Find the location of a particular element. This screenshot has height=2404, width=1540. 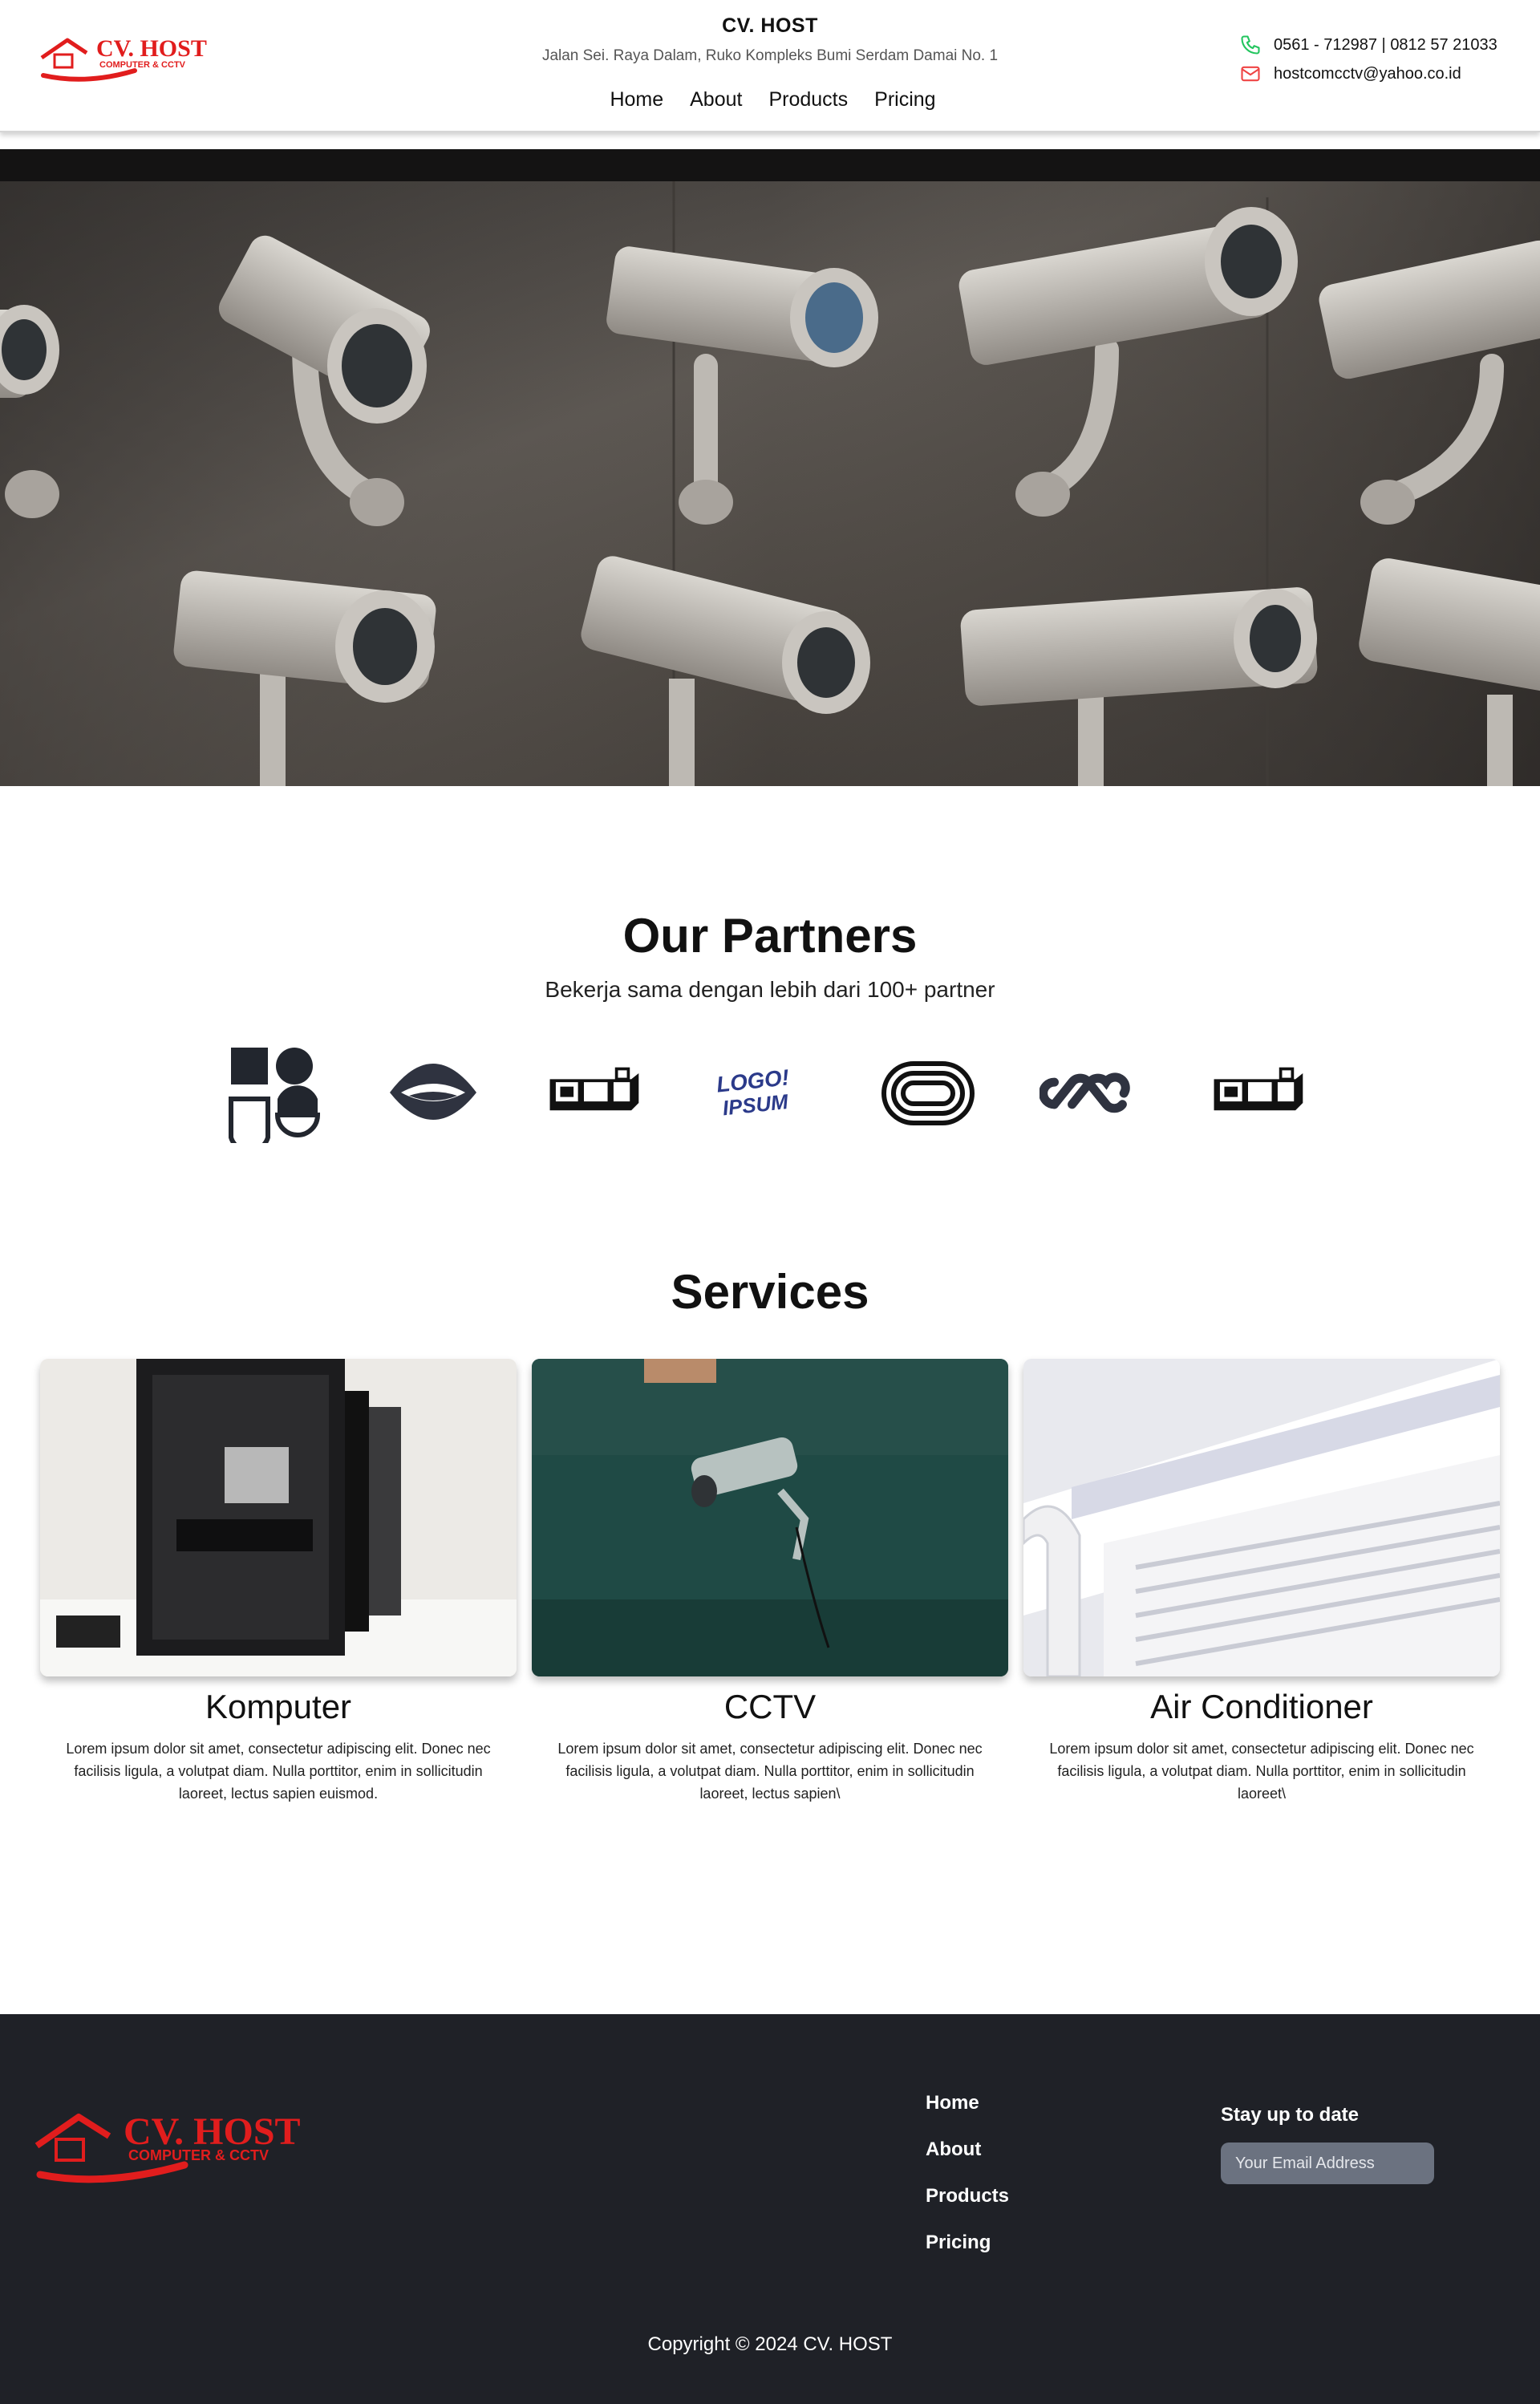

footer-nav-home: Home is located at coordinates (967, 2103).